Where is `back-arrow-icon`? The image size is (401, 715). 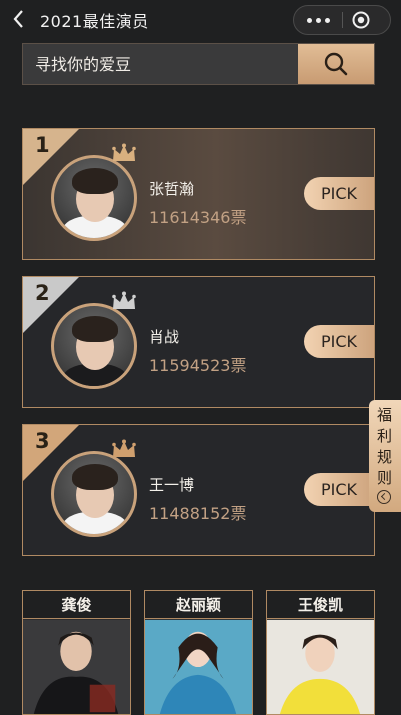 back-arrow-icon is located at coordinates (19, 19).